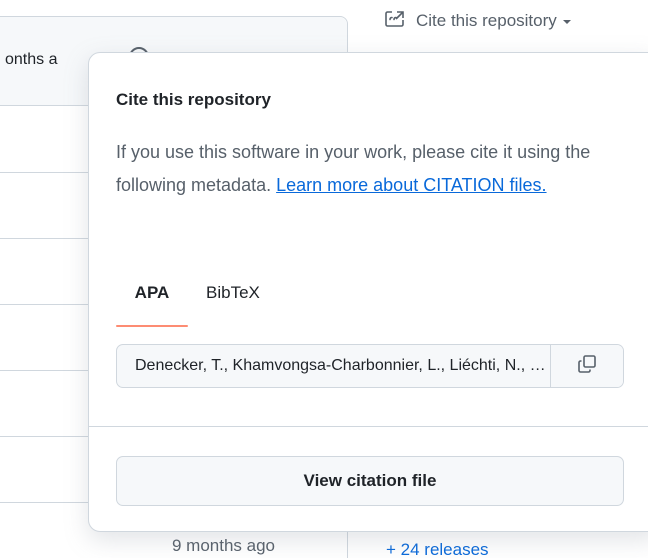  I want to click on tab-bibtex-label: BibTeX, so click(233, 292).